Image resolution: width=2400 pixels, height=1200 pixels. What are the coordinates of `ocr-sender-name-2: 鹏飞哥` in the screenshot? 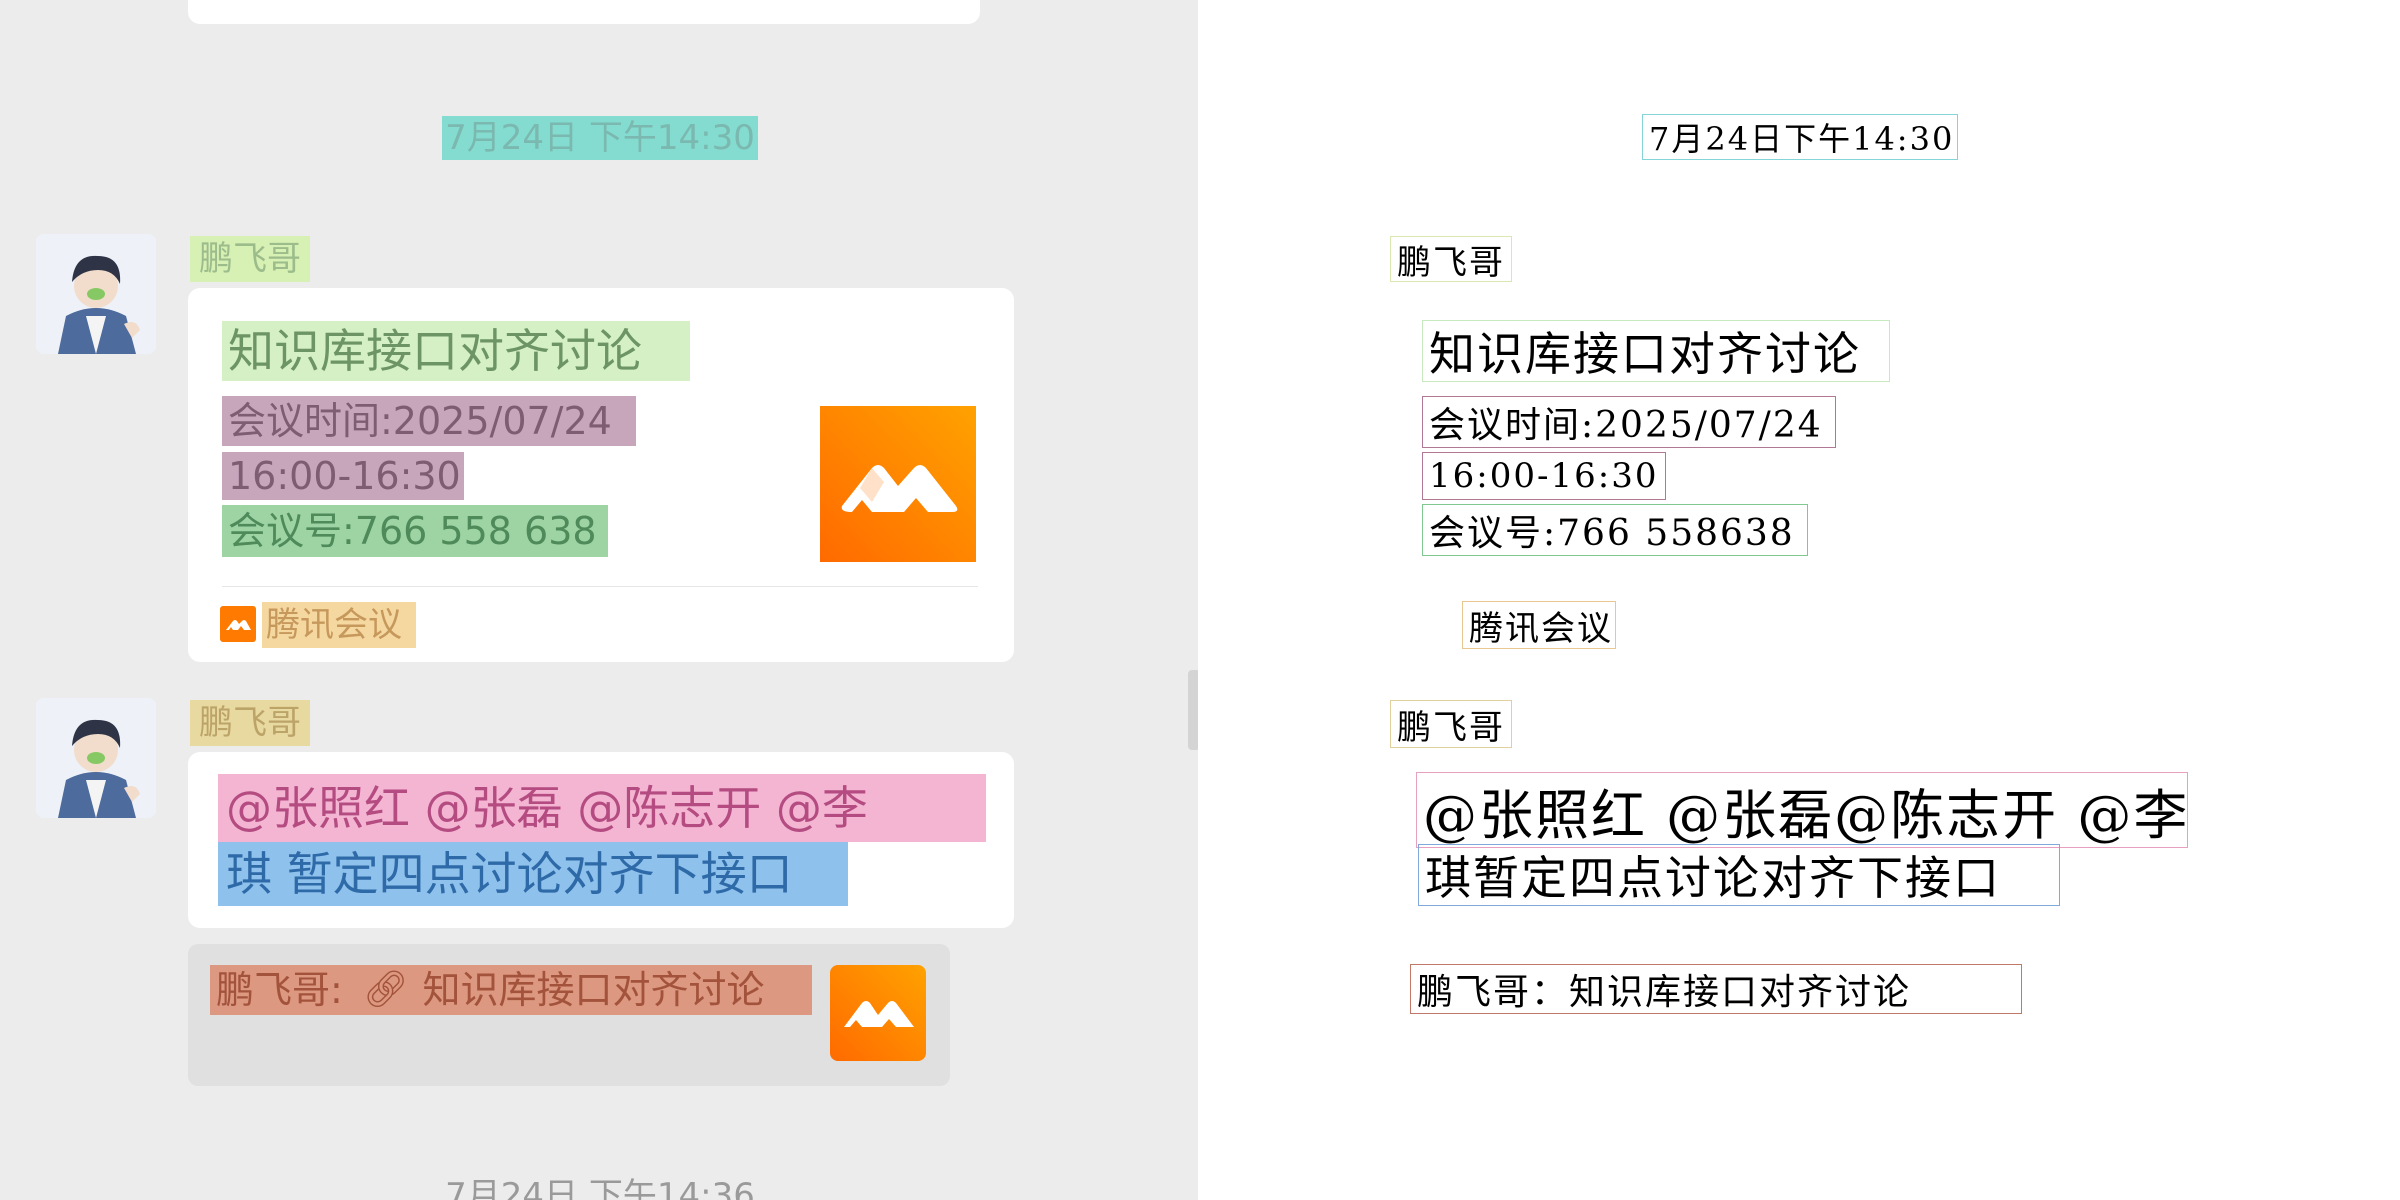 It's located at (1451, 724).